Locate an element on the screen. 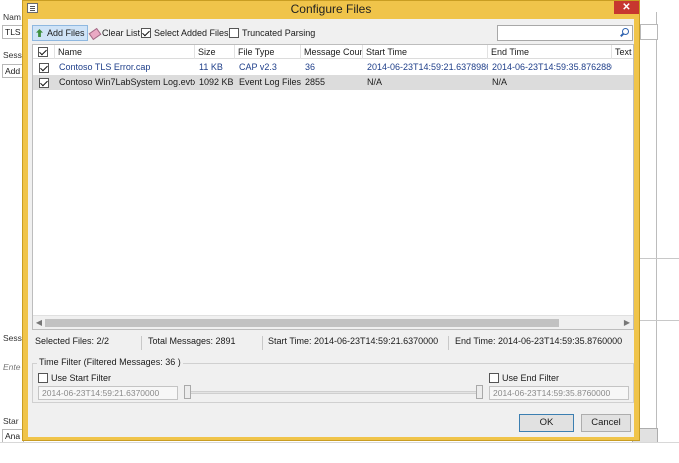  row-file-type: Event Log Files is located at coordinates (270, 82).